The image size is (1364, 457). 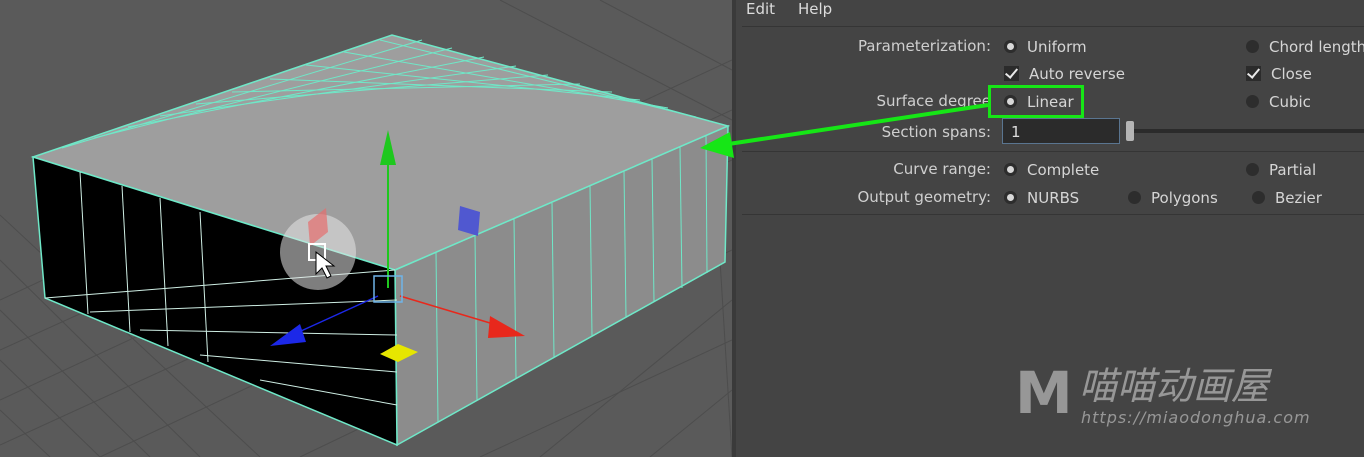 What do you see at coordinates (933, 101) in the screenshot?
I see `surface-degree-label: Surface degree` at bounding box center [933, 101].